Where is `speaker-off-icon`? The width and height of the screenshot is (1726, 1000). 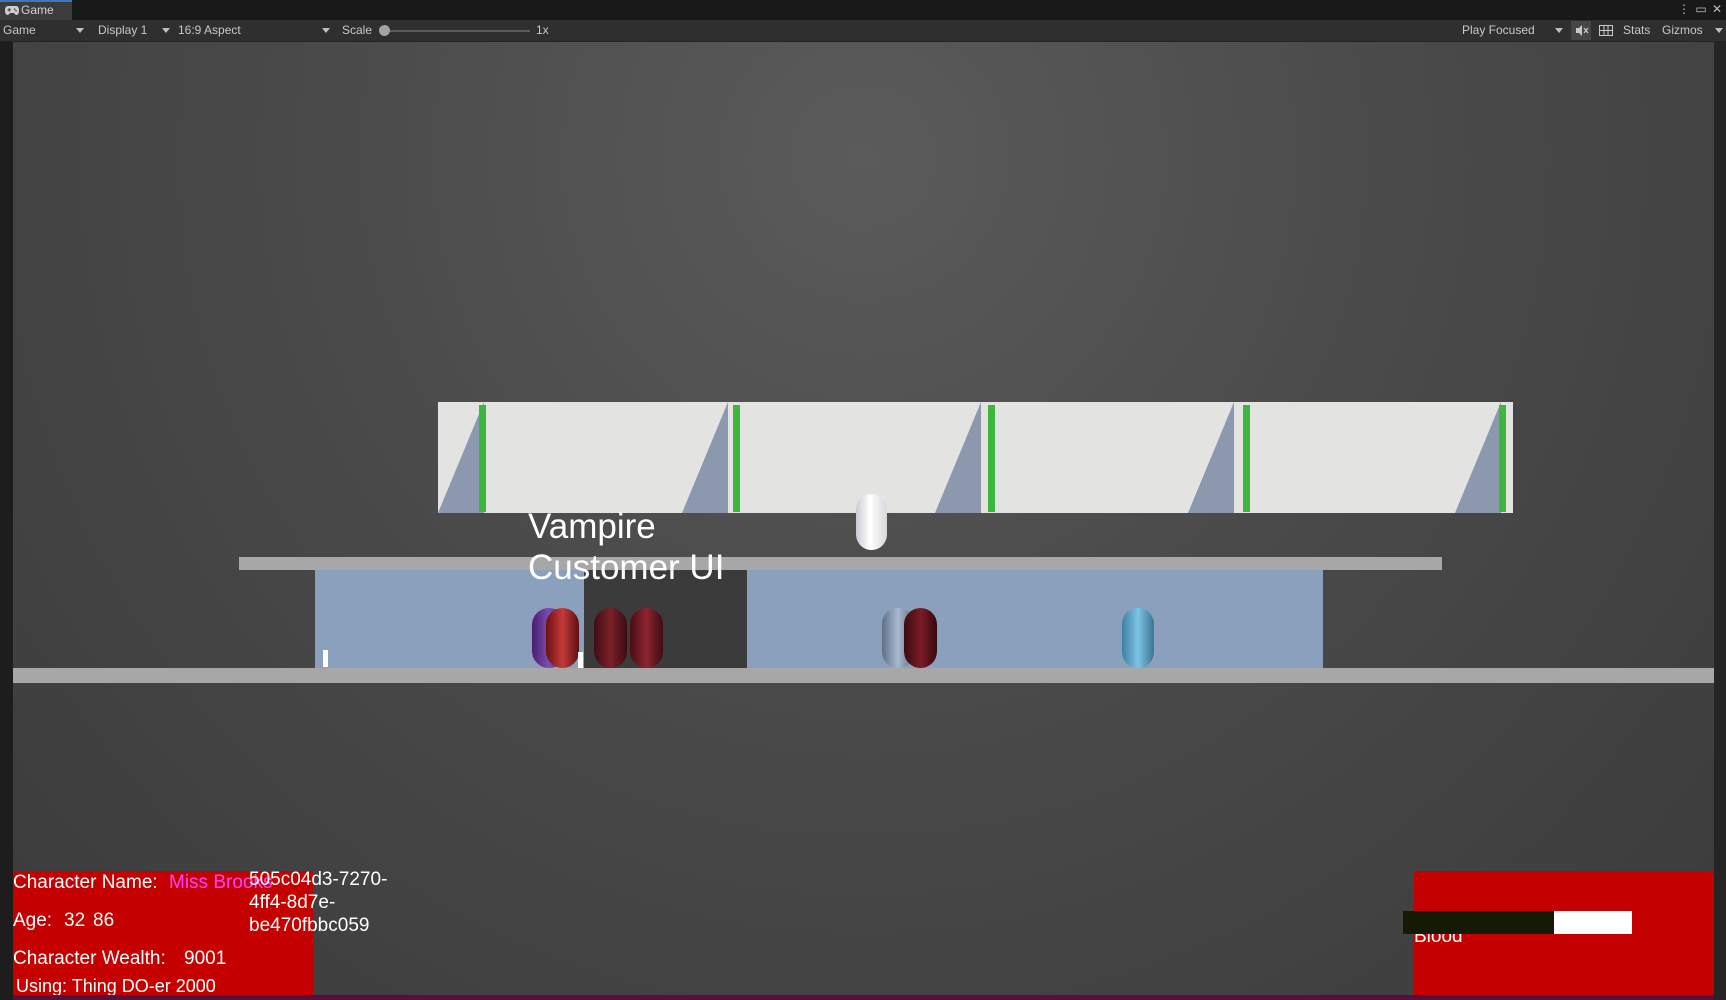
speaker-off-icon is located at coordinates (1582, 30).